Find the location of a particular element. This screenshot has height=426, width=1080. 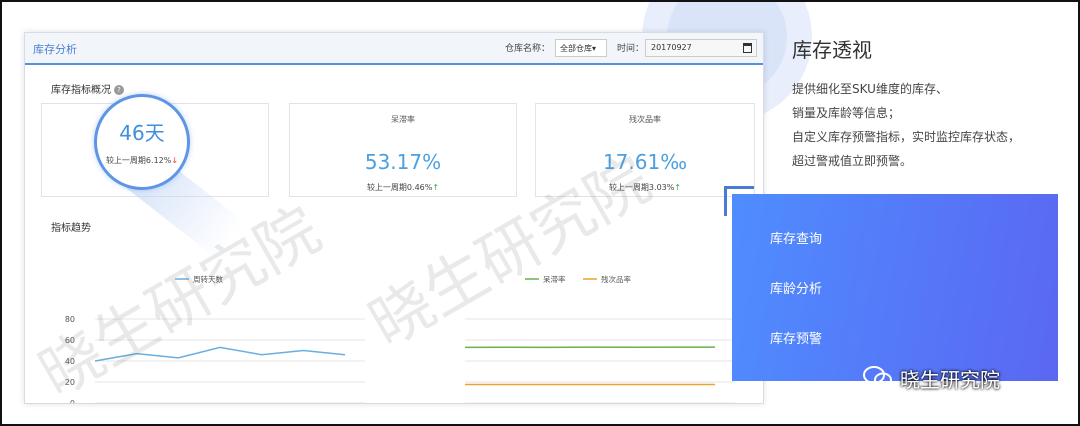

nav-item-inventory-age: 库龄分析 is located at coordinates (796, 287).